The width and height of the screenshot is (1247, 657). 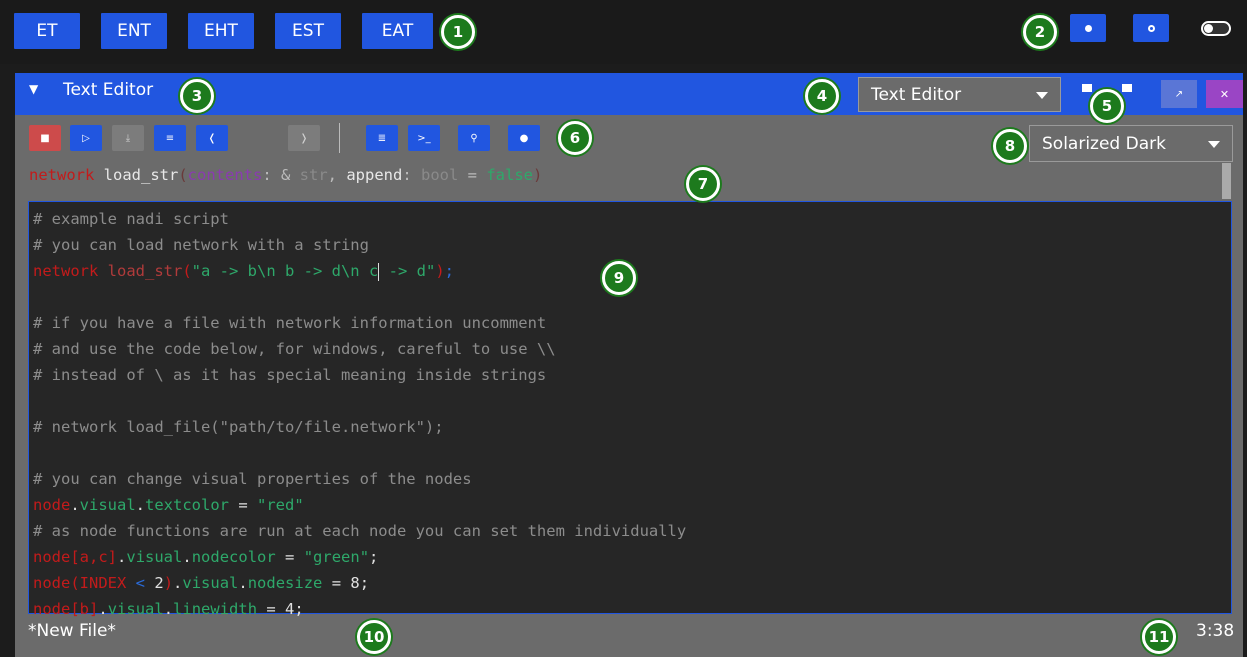 I want to click on sig-name: load_str, so click(x=141, y=175).